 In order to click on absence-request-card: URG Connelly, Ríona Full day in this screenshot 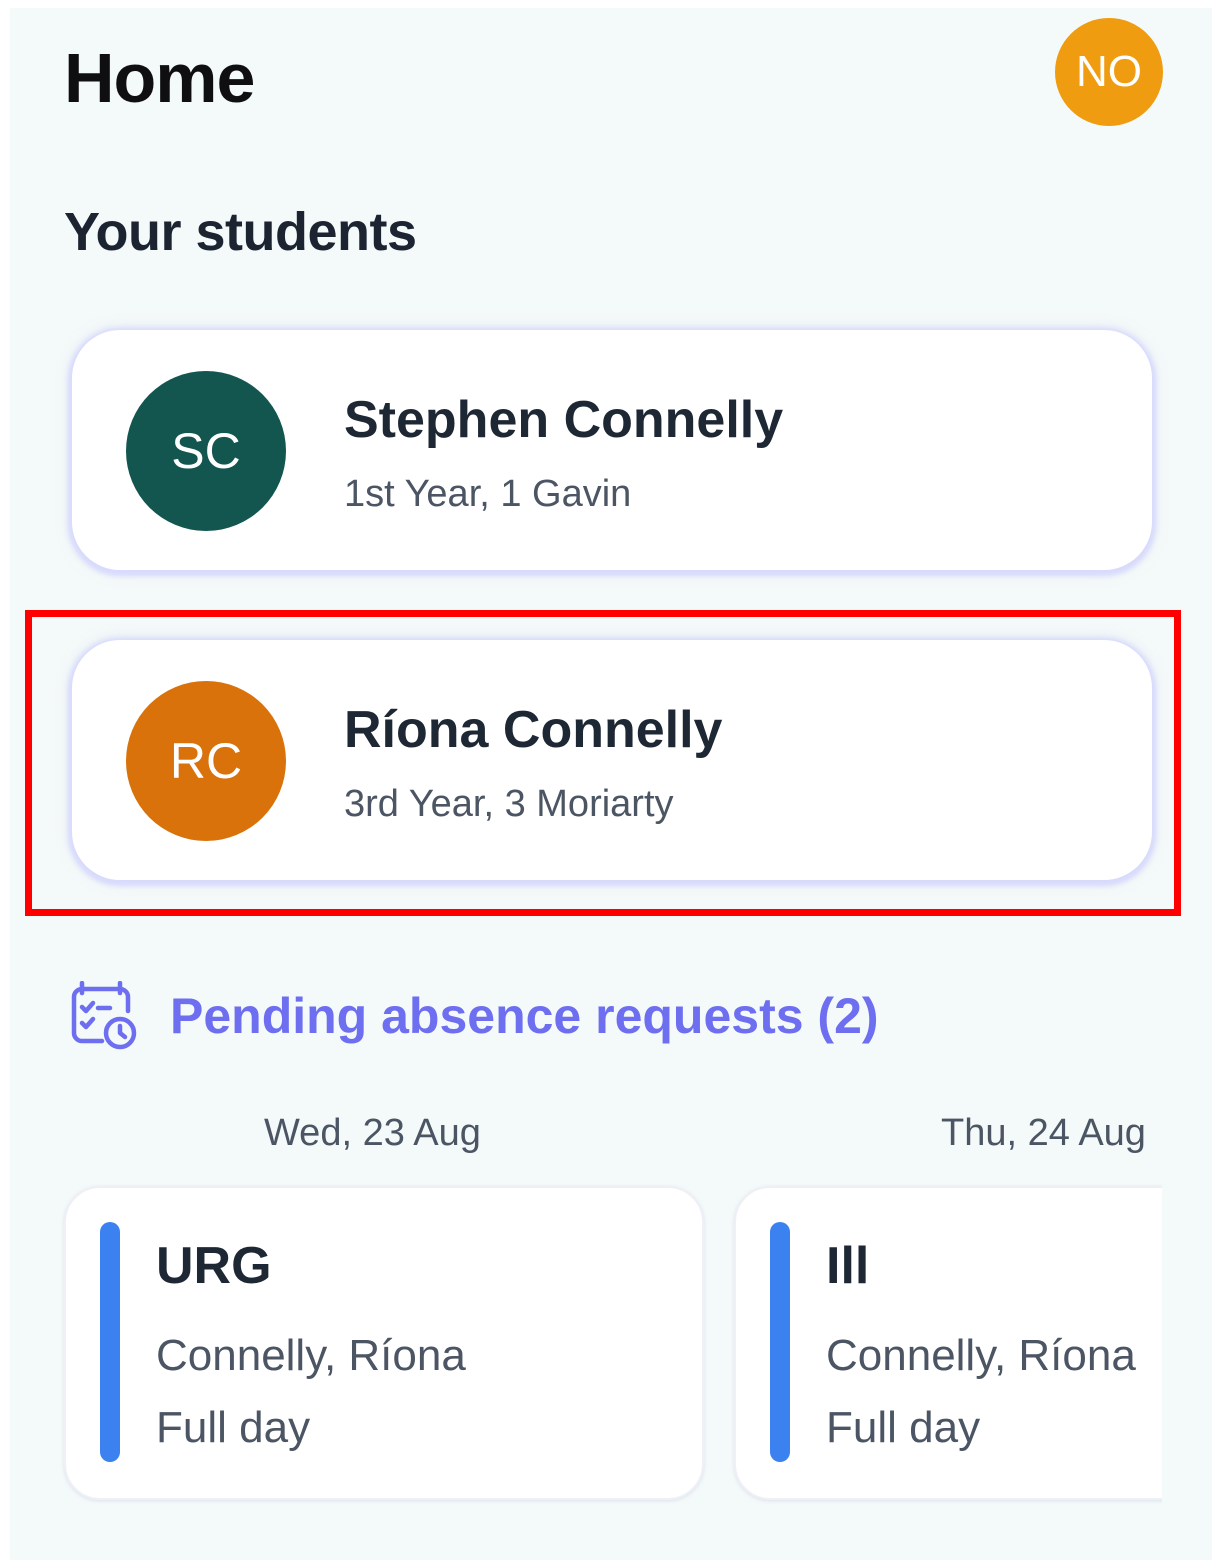, I will do `click(384, 1343)`.